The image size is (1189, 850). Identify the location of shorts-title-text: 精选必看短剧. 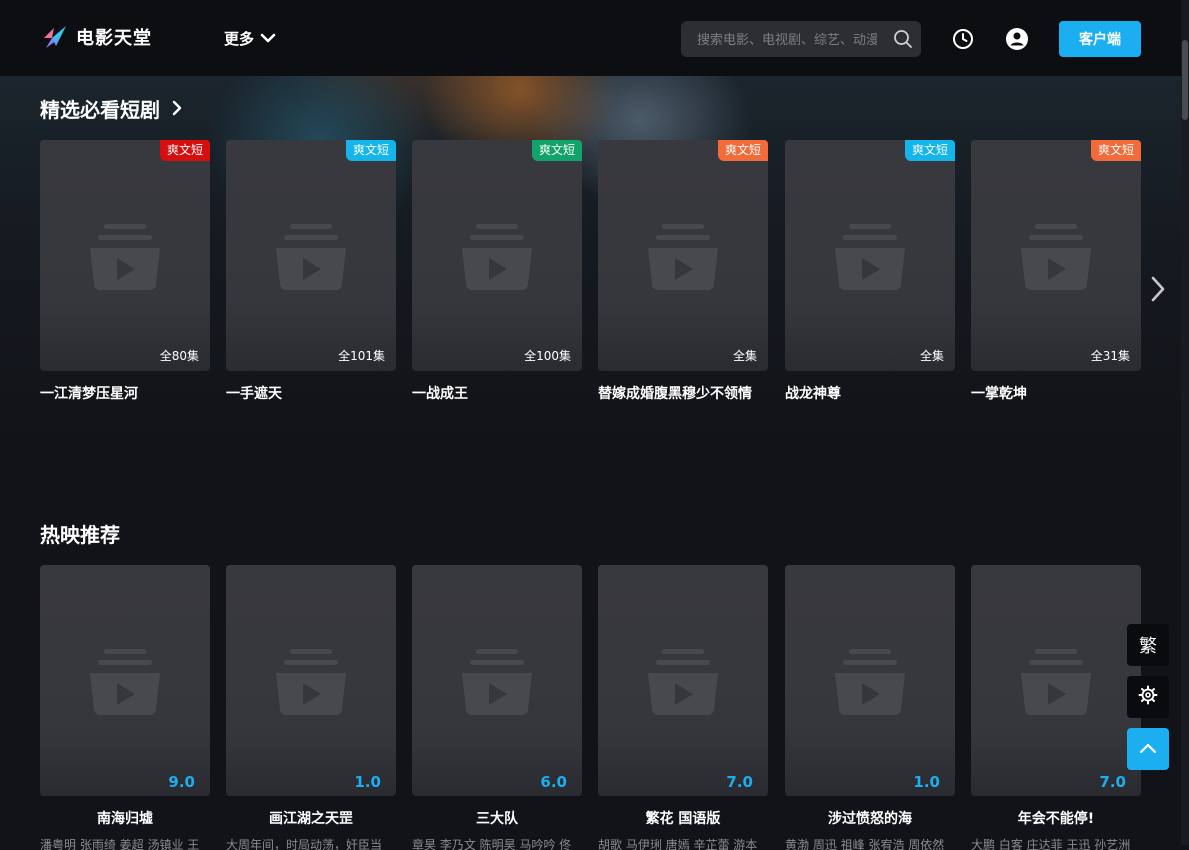
(100, 110).